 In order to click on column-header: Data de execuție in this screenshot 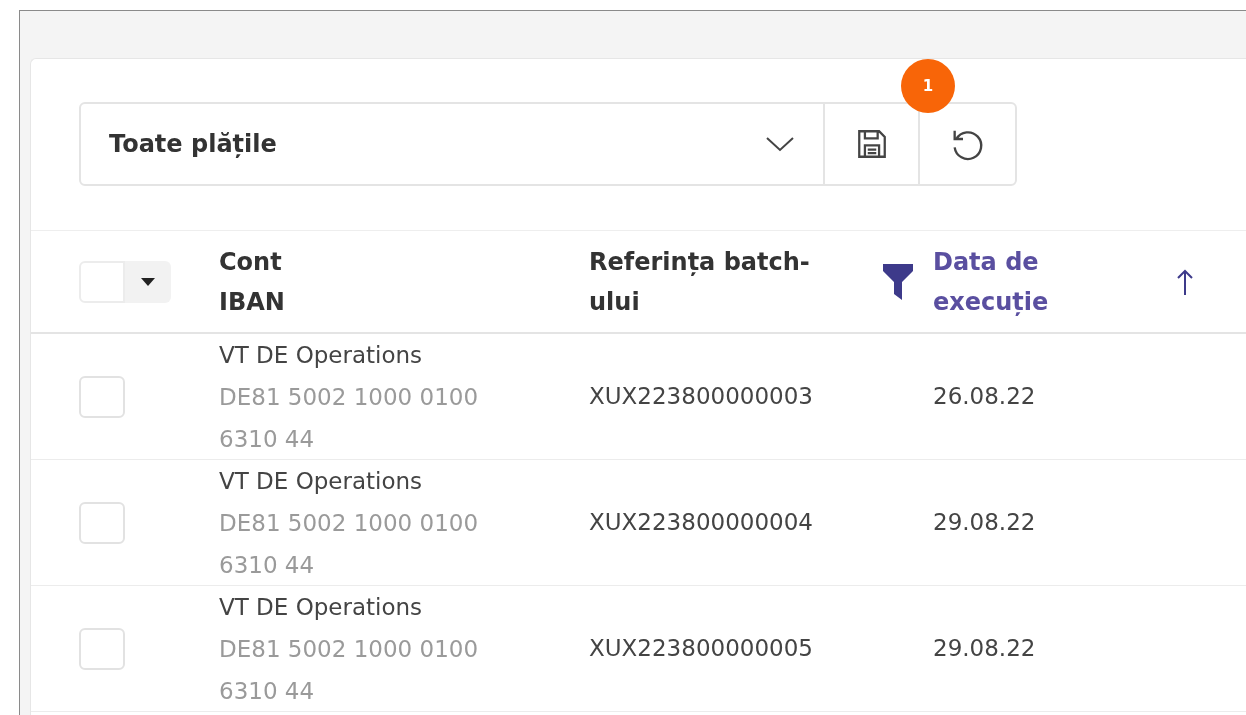, I will do `click(991, 281)`.